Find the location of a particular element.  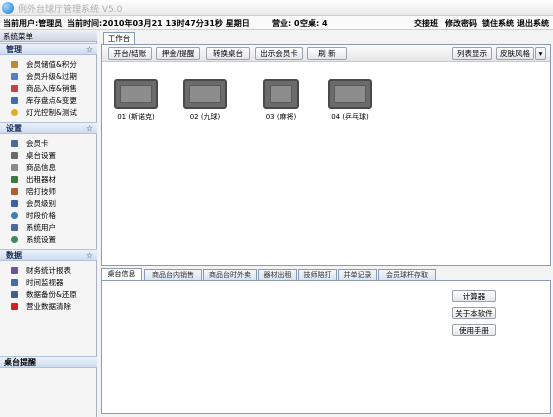

menu-item-backup: 数据备份&还原 is located at coordinates (48, 294).